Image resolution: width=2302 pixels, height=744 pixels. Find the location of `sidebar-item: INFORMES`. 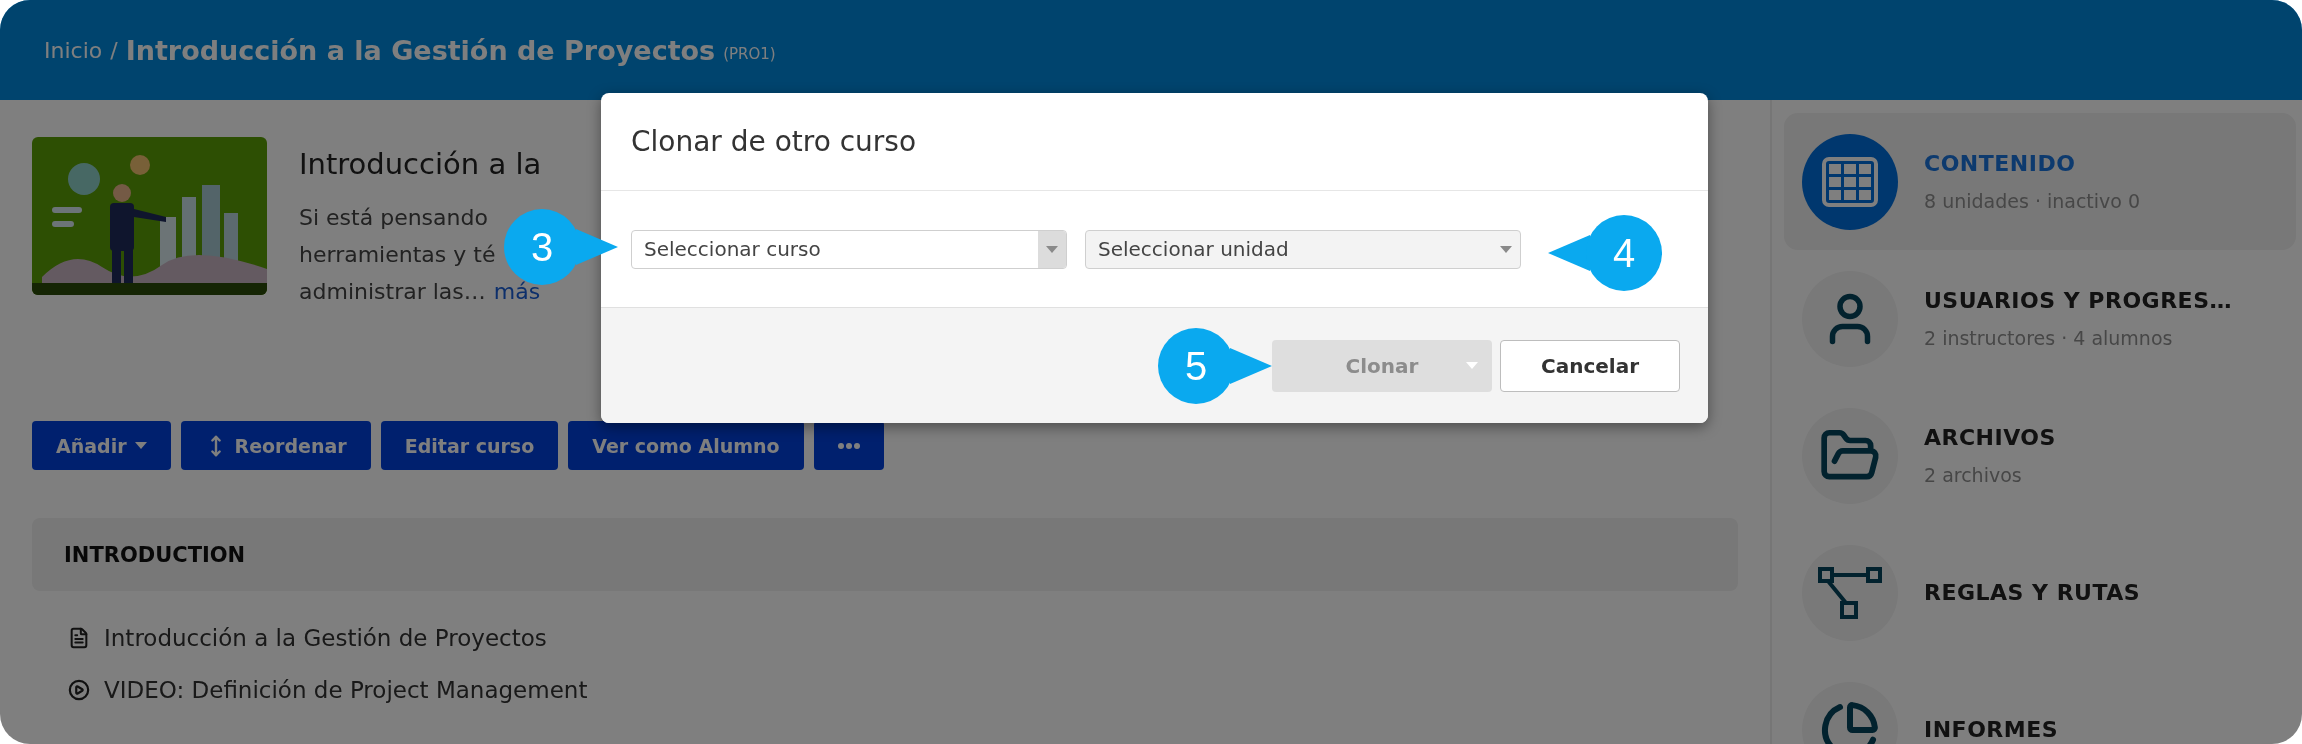

sidebar-item: INFORMES is located at coordinates (2040, 702).